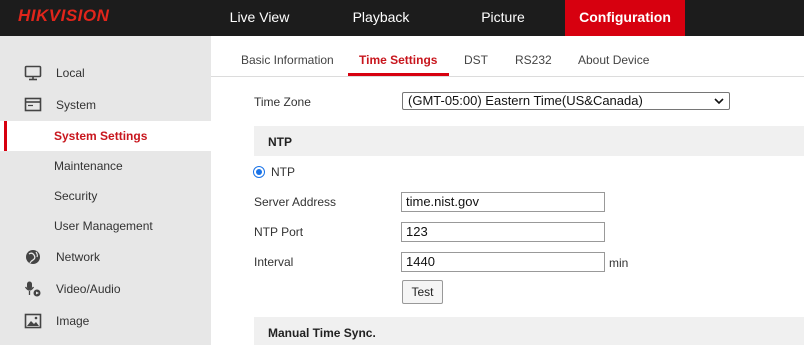  Describe the element at coordinates (105, 196) in the screenshot. I see `sidebar-item-security: Security` at that location.